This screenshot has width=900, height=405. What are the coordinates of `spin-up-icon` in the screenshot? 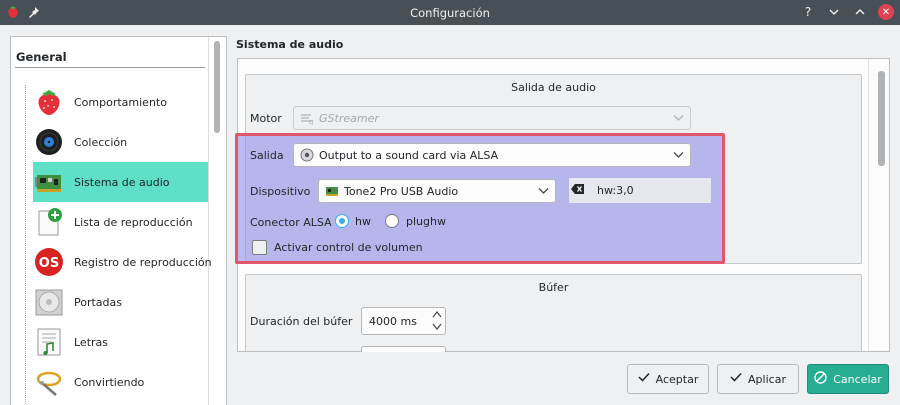 It's located at (437, 316).